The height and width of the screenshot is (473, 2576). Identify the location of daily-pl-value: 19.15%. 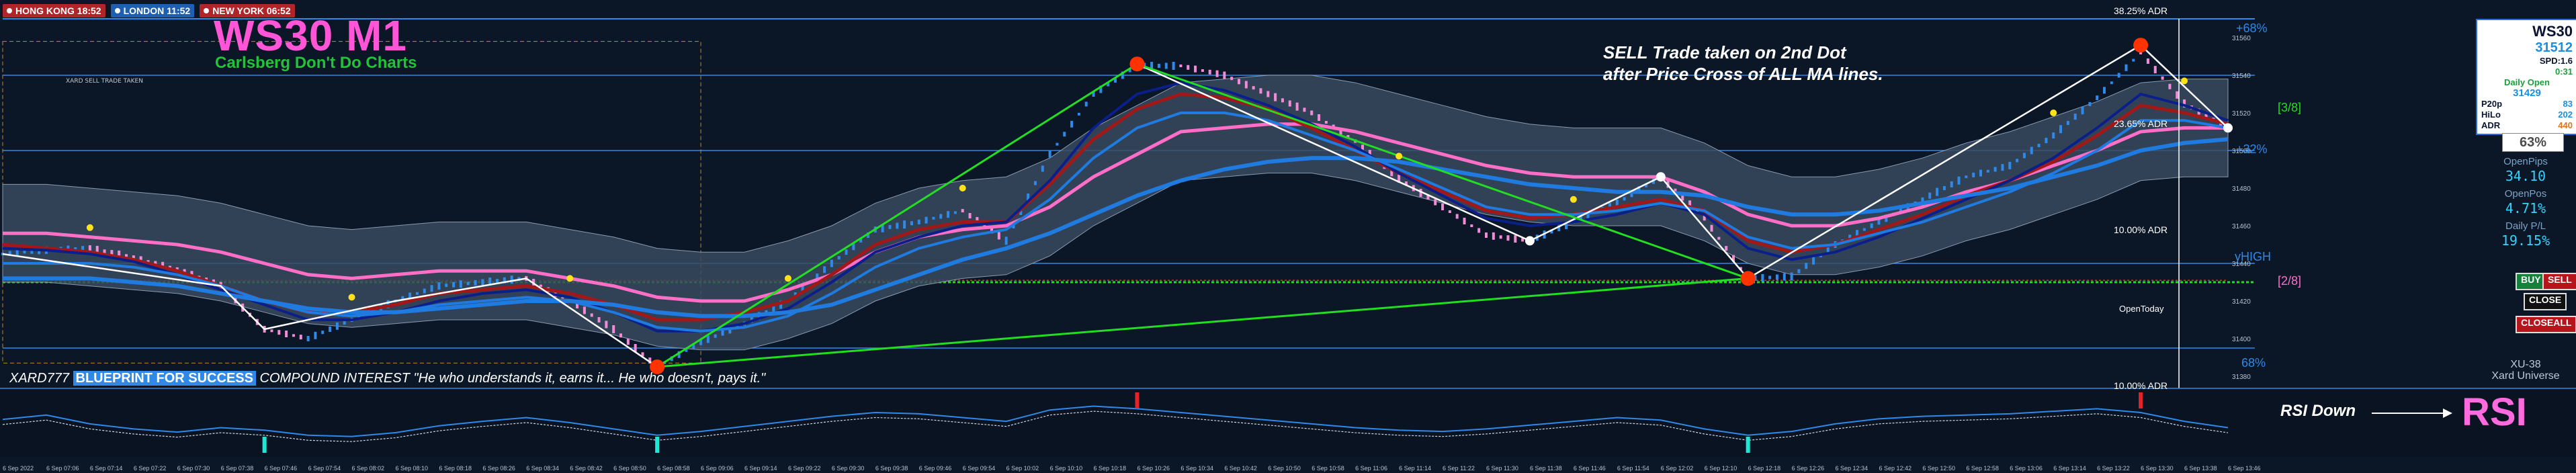
(2525, 240).